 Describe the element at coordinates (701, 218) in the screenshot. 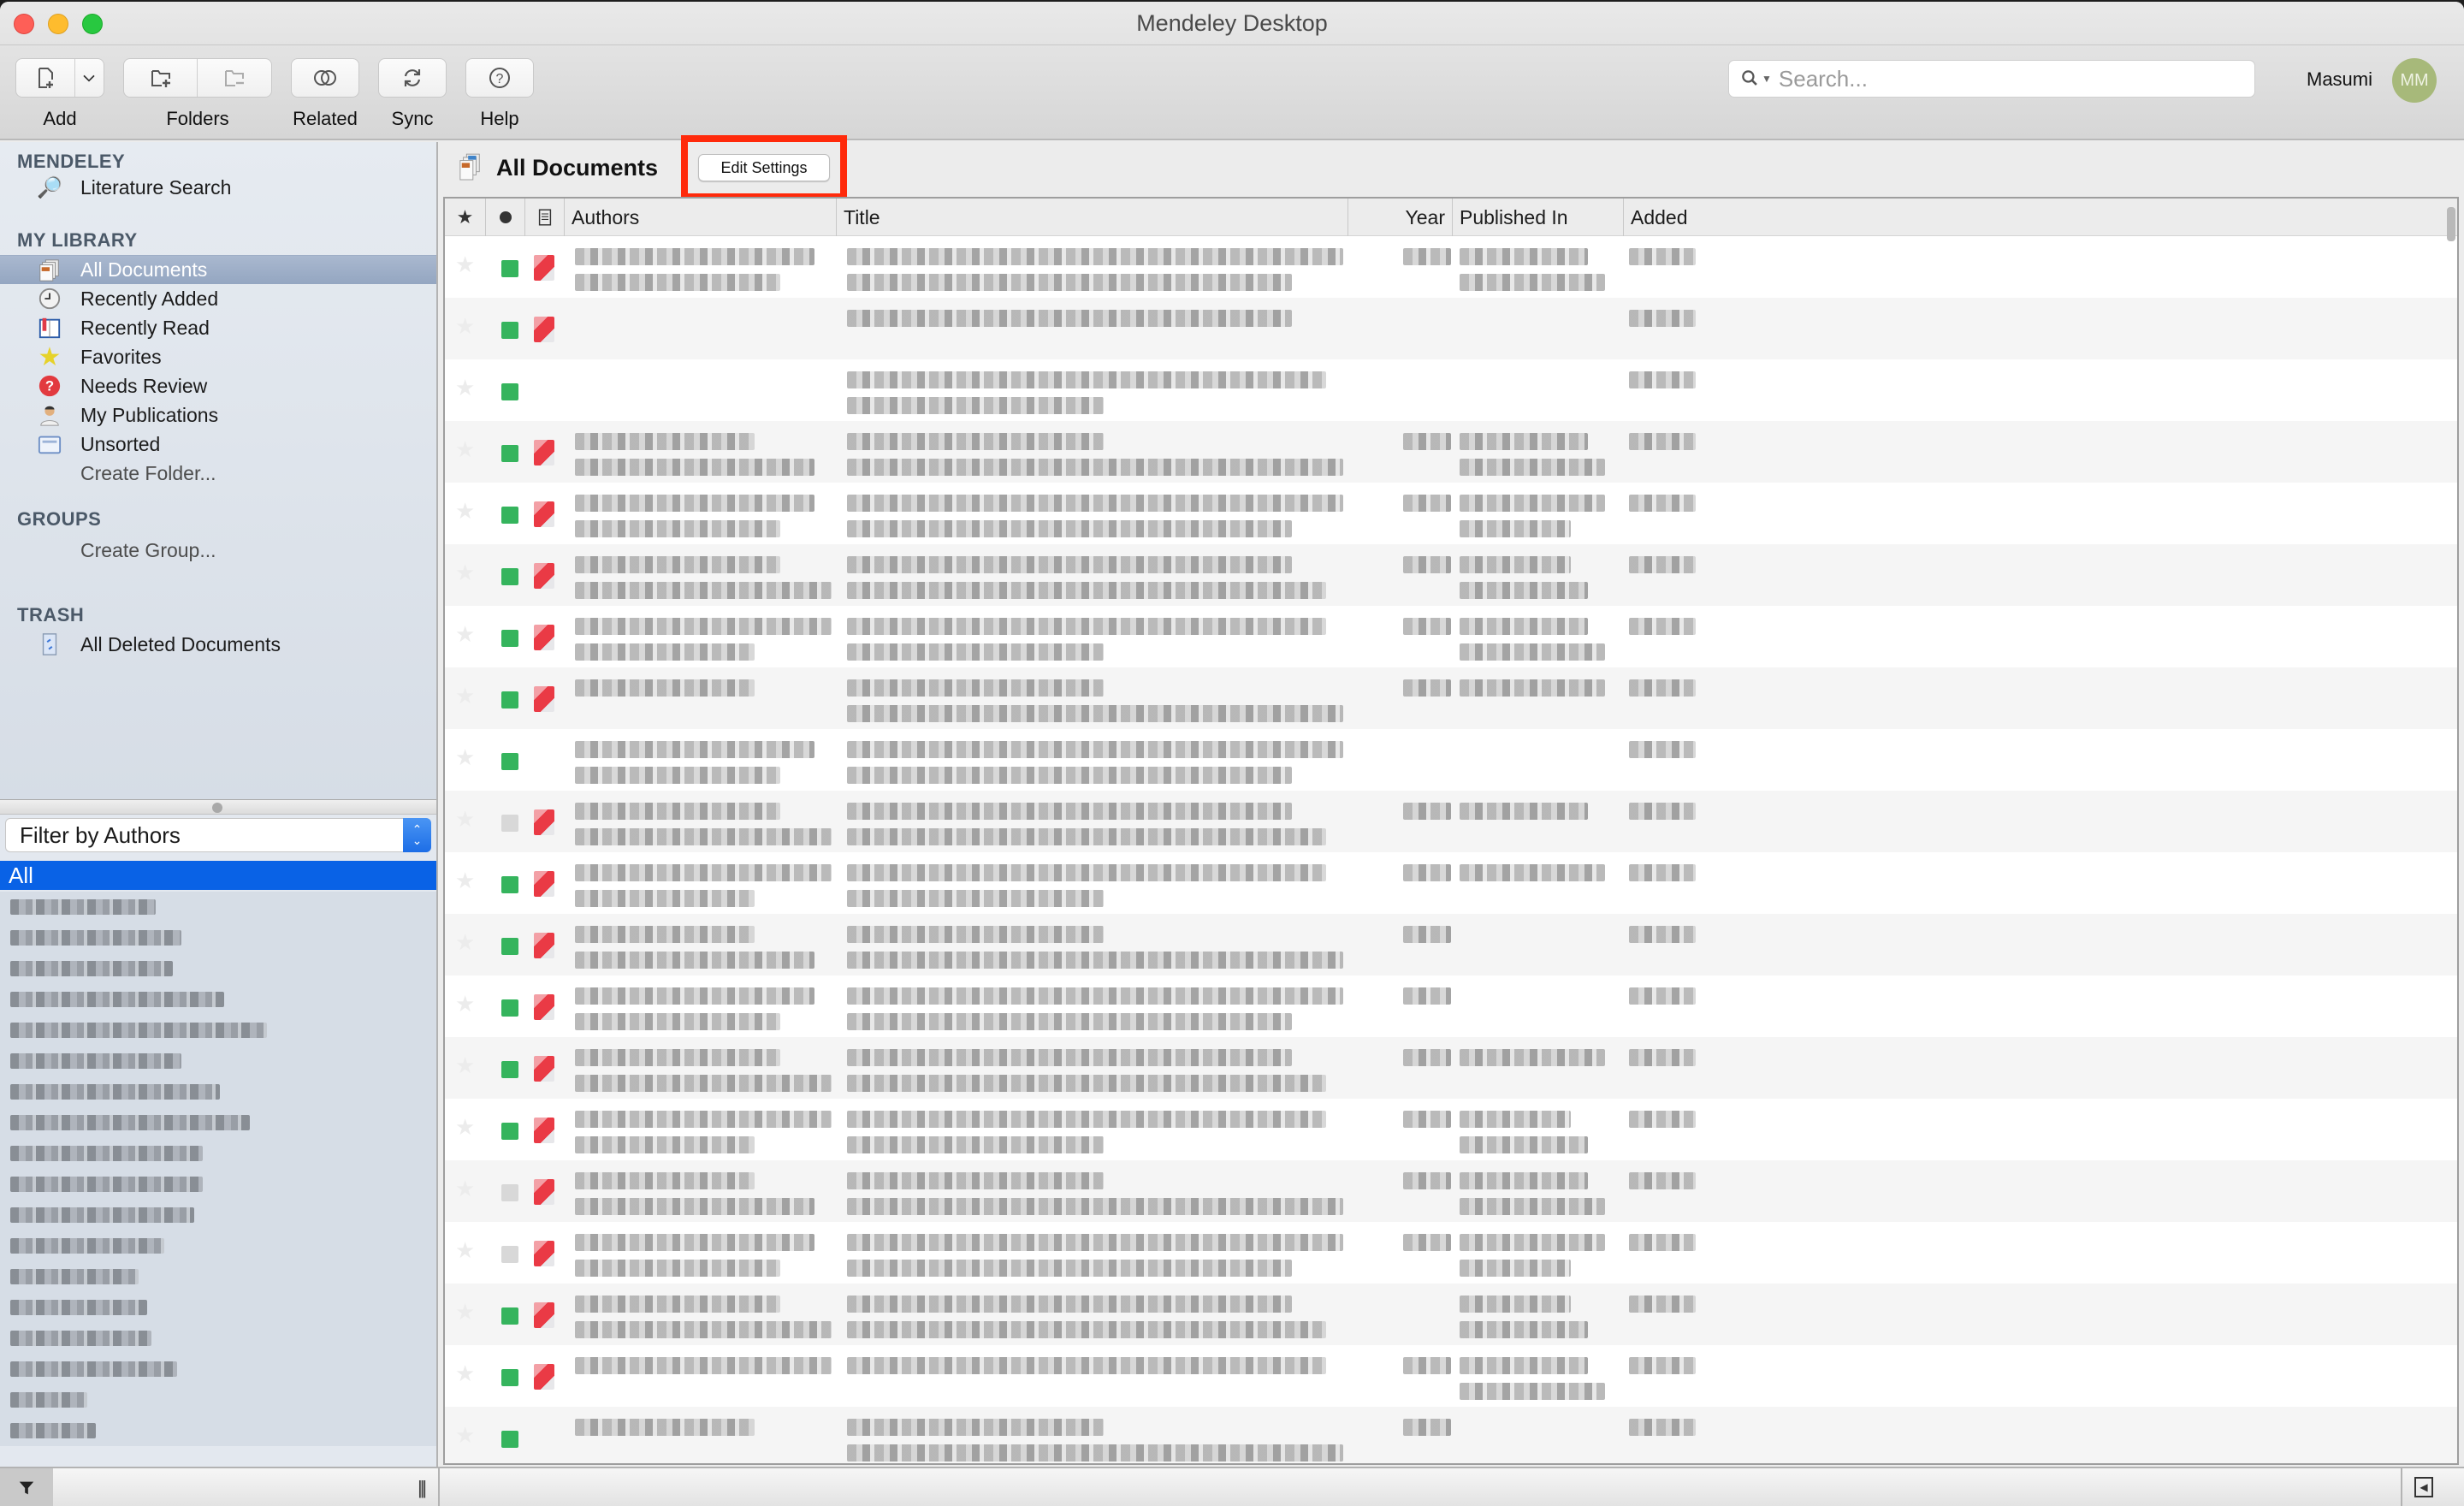

I see `column-authors: Authors` at that location.